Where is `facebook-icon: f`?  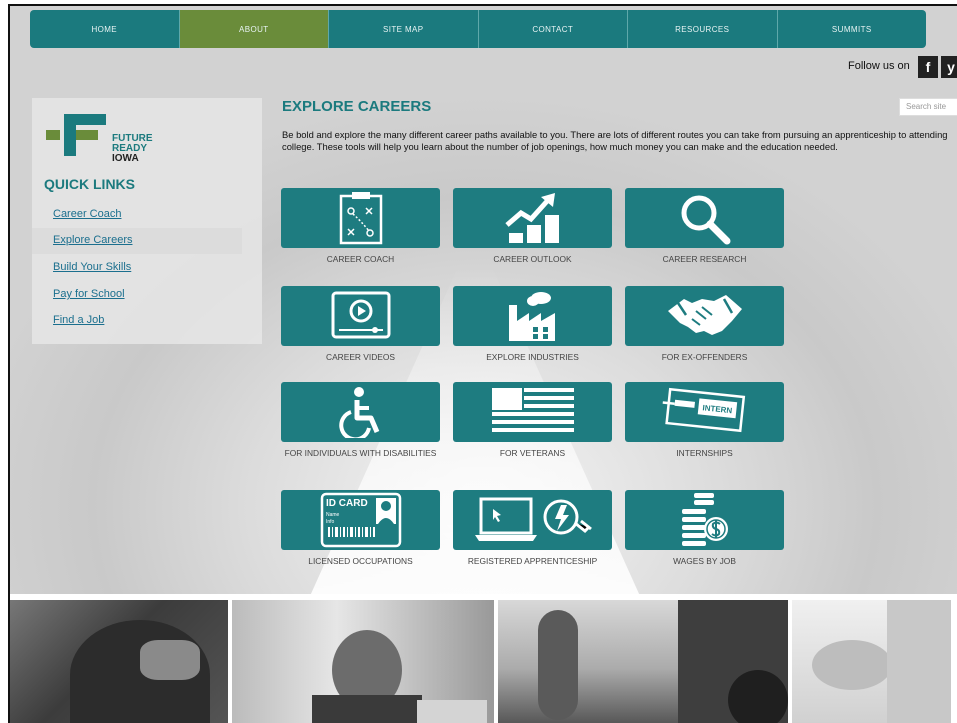 facebook-icon: f is located at coordinates (928, 67).